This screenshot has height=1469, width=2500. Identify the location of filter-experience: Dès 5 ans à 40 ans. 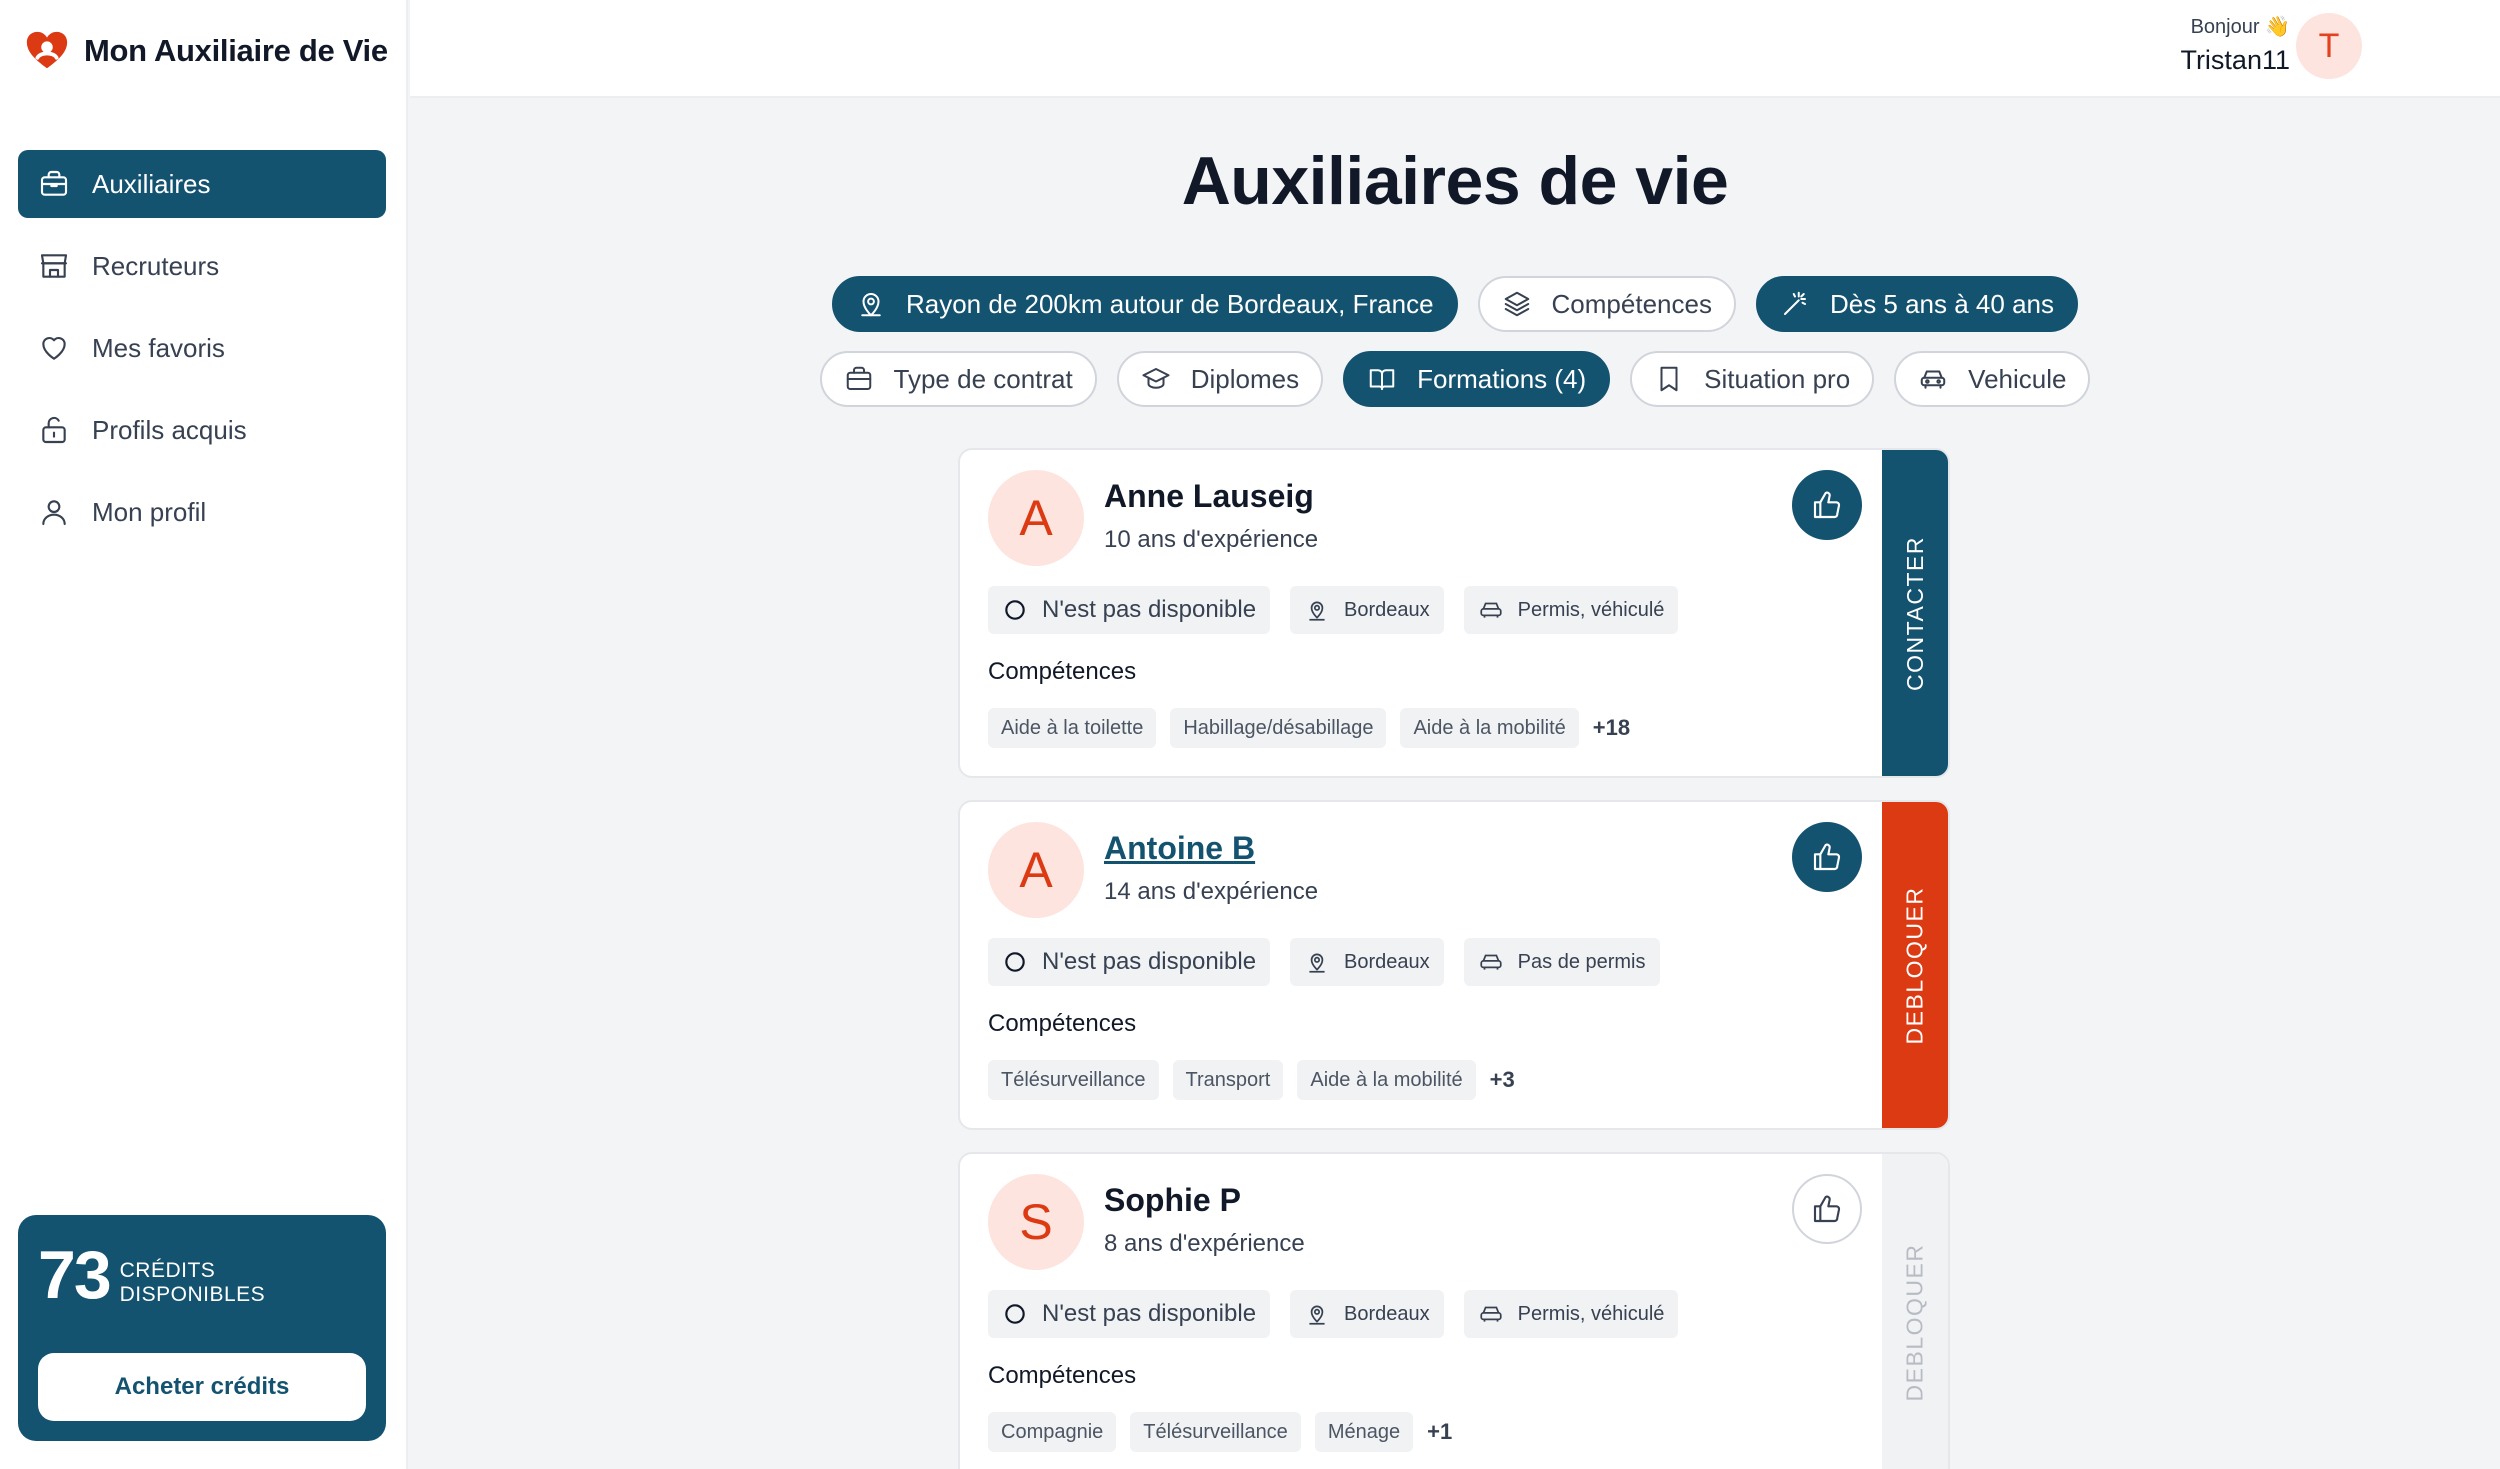
(1916, 304).